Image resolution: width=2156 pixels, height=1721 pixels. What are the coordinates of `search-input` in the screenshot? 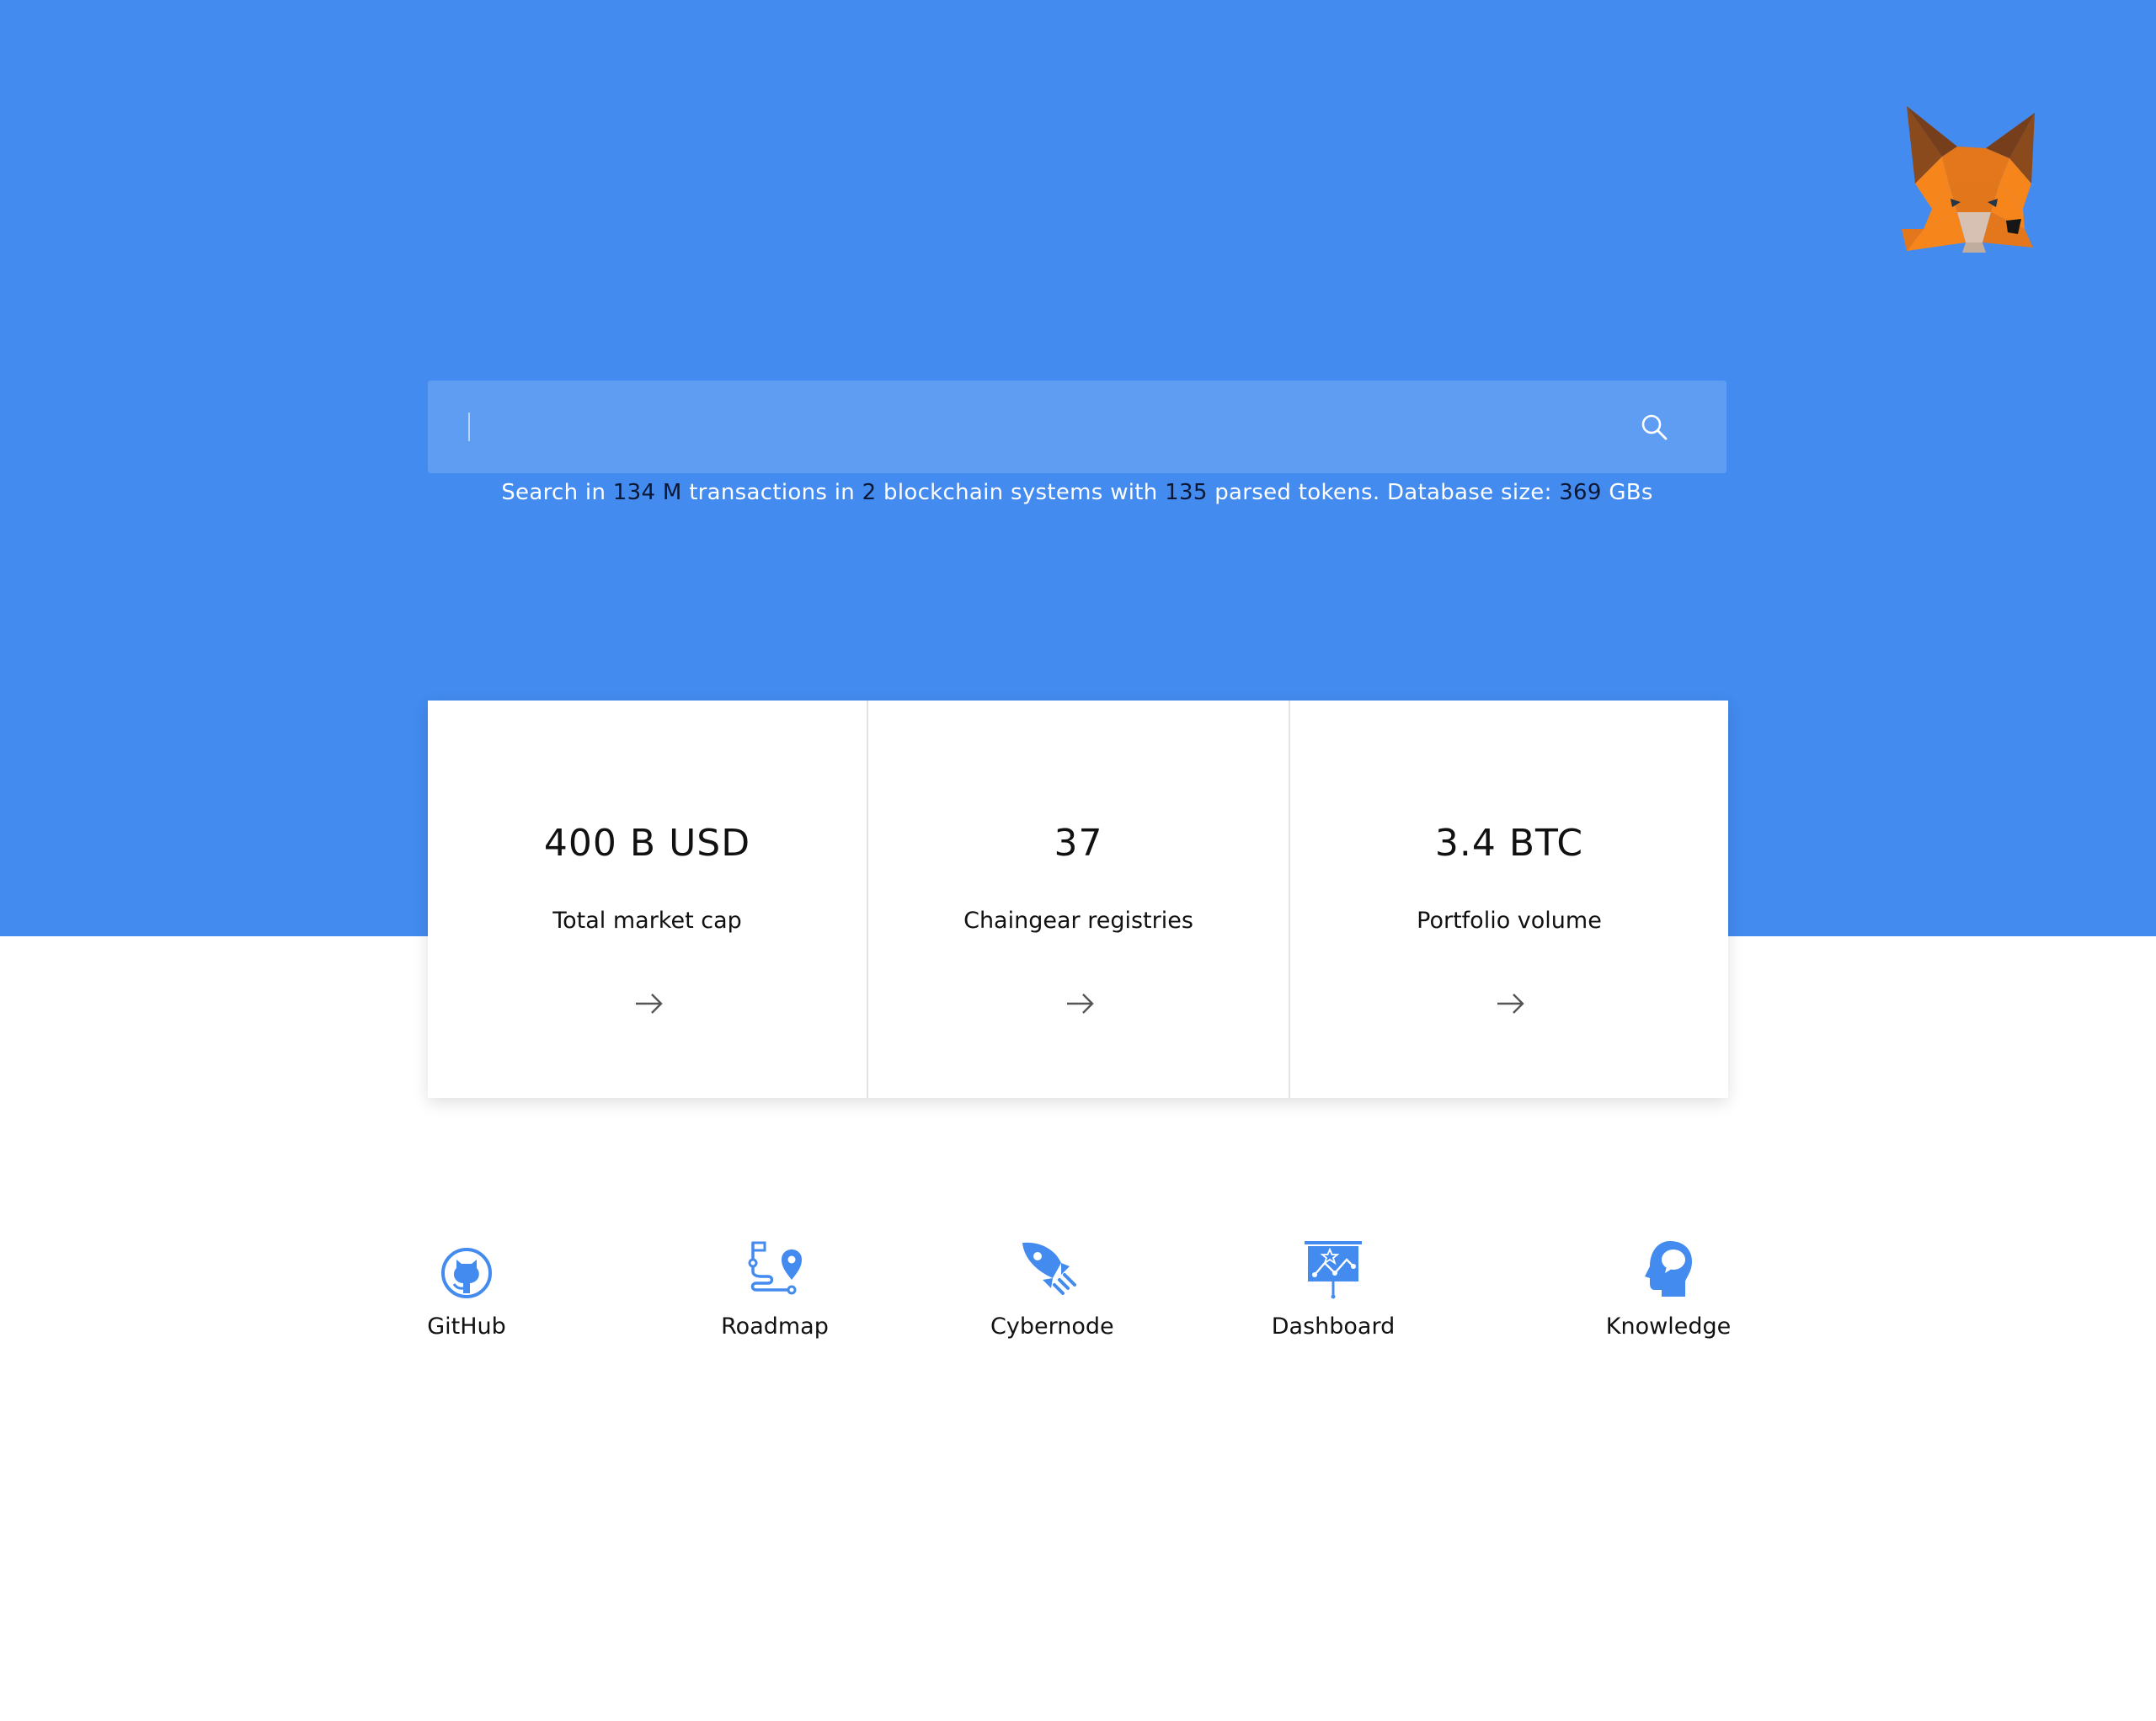 It's located at (1043, 427).